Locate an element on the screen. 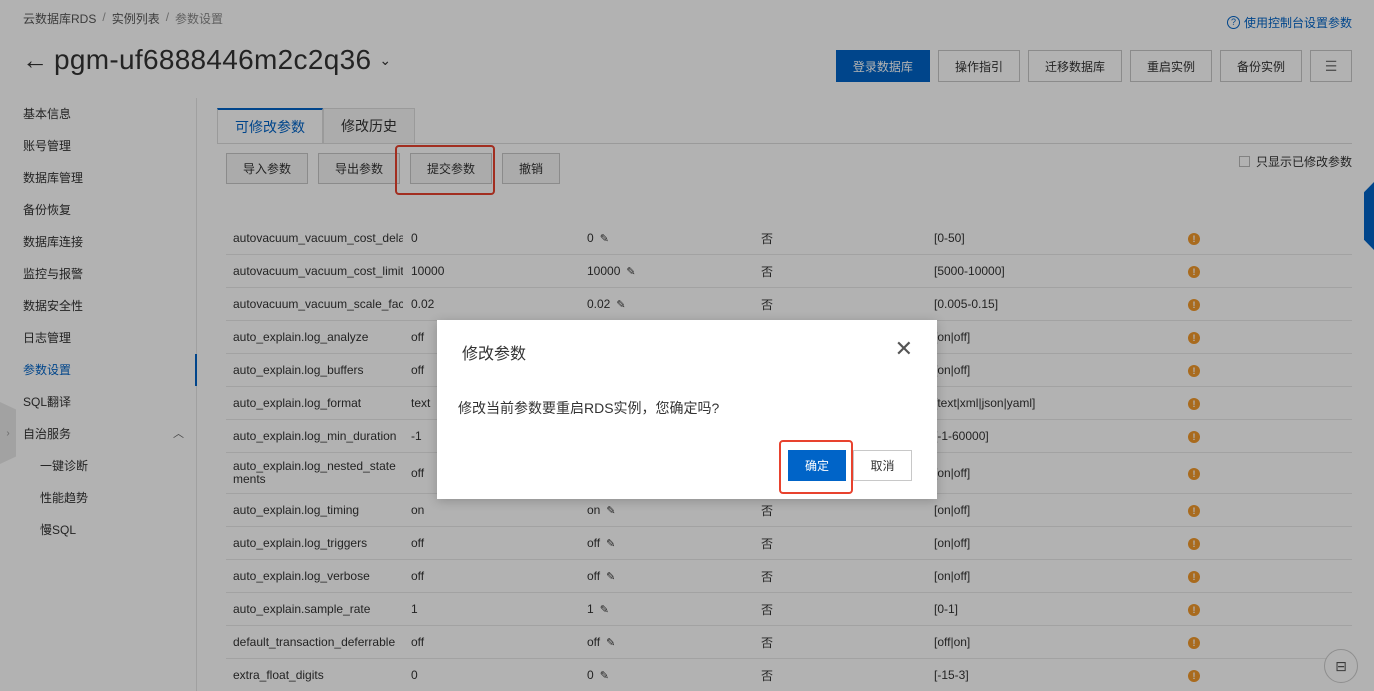  dialog-message: 修改当前参数要重启RDS实例，您确定吗? is located at coordinates (589, 408).